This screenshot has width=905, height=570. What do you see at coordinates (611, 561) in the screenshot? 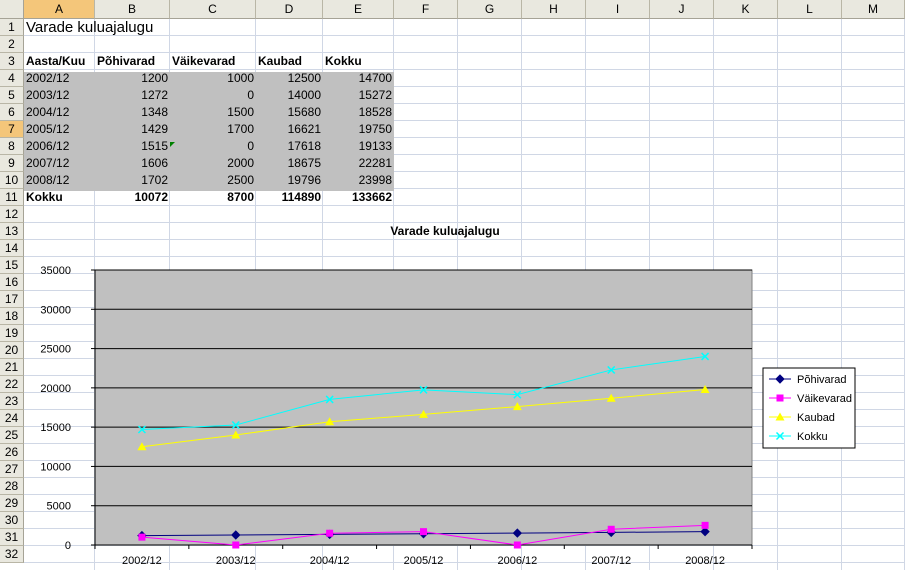
I see `x-tick-label: 2007/12` at bounding box center [611, 561].